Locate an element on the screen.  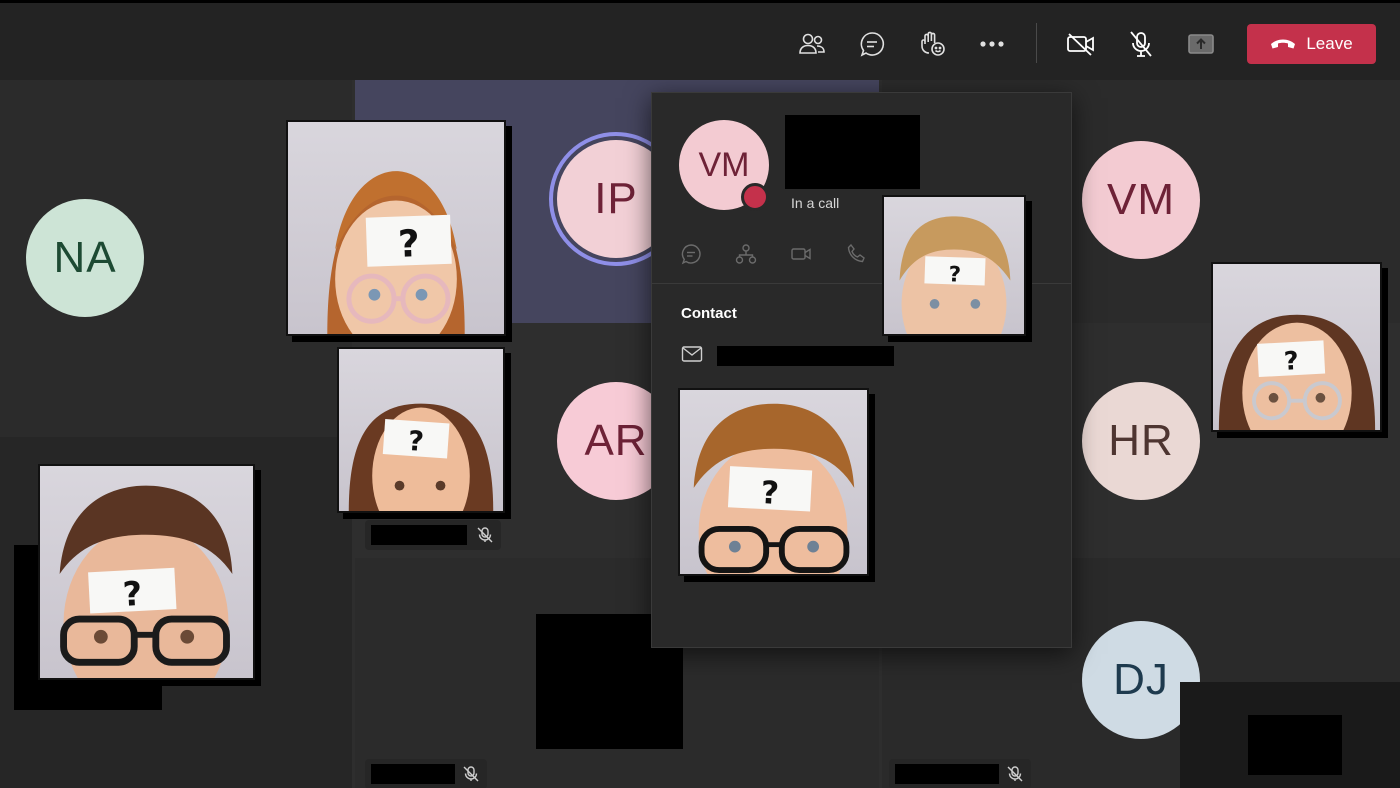
camera-off-icon is located at coordinates (1080, 44).